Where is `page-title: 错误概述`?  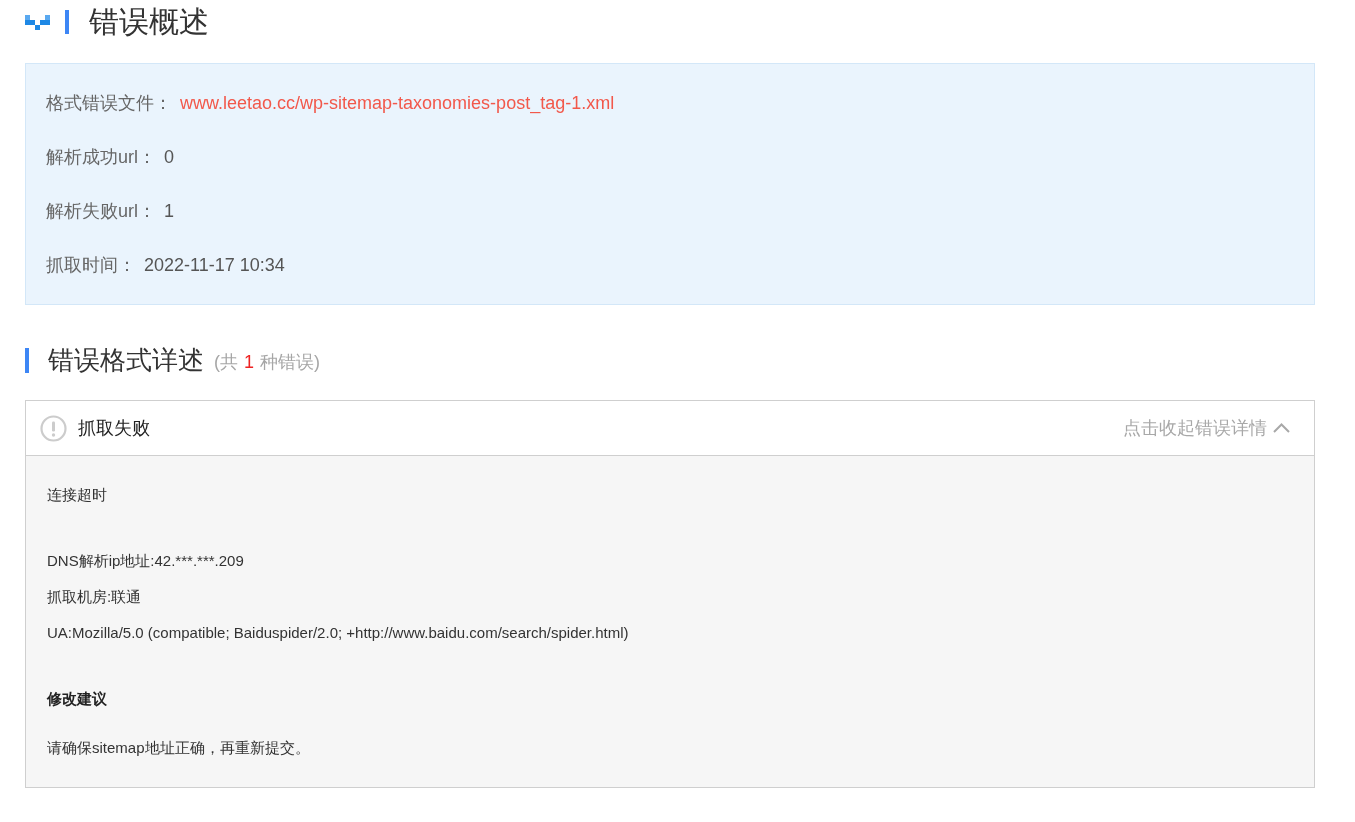 page-title: 错误概述 is located at coordinates (149, 22).